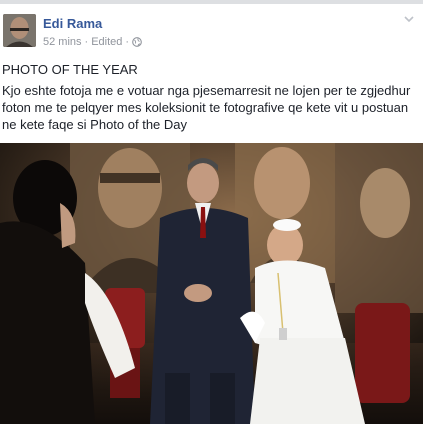 Image resolution: width=423 pixels, height=424 pixels. What do you see at coordinates (137, 42) in the screenshot?
I see `globe-icon` at bounding box center [137, 42].